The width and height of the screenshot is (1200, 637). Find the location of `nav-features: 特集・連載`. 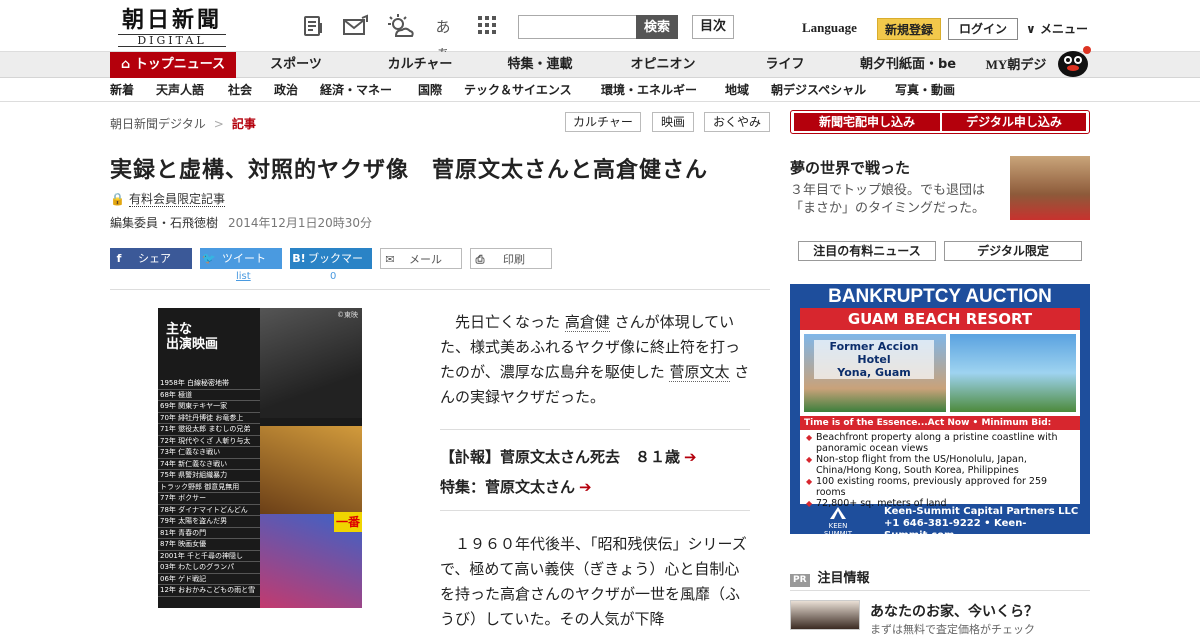

nav-features: 特集・連載 is located at coordinates (540, 65).